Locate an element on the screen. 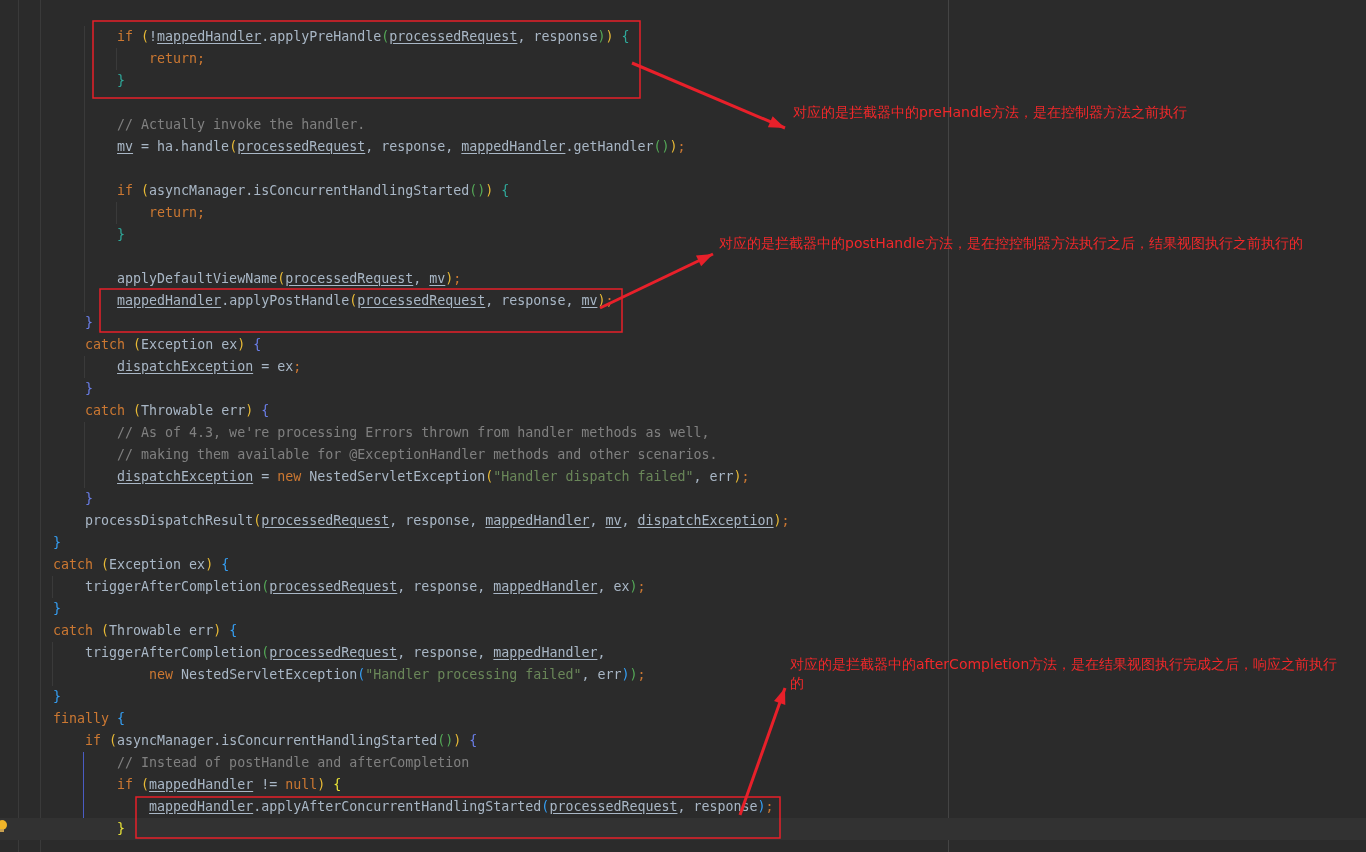  lightbulb-icon is located at coordinates (4, 827).